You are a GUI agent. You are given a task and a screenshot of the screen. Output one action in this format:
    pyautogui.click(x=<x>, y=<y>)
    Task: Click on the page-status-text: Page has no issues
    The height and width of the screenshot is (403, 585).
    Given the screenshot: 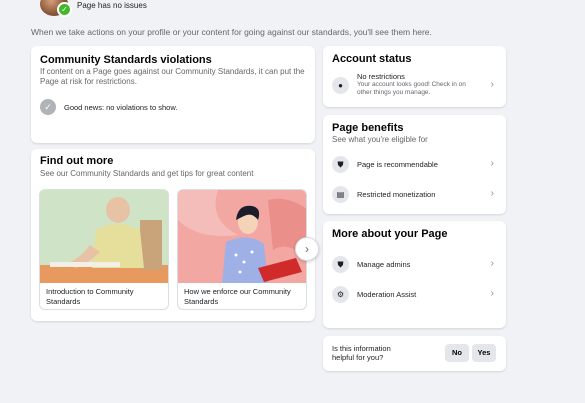 What is the action you would take?
    pyautogui.click(x=112, y=5)
    